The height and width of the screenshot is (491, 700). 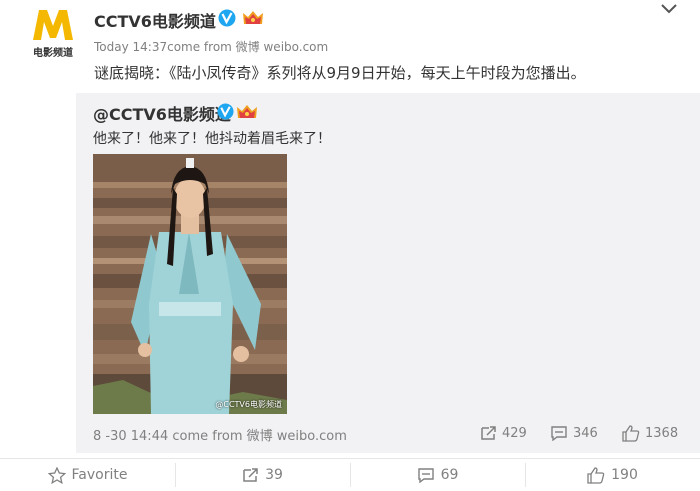 I want to click on post-time: Today 14:37, so click(x=130, y=47).